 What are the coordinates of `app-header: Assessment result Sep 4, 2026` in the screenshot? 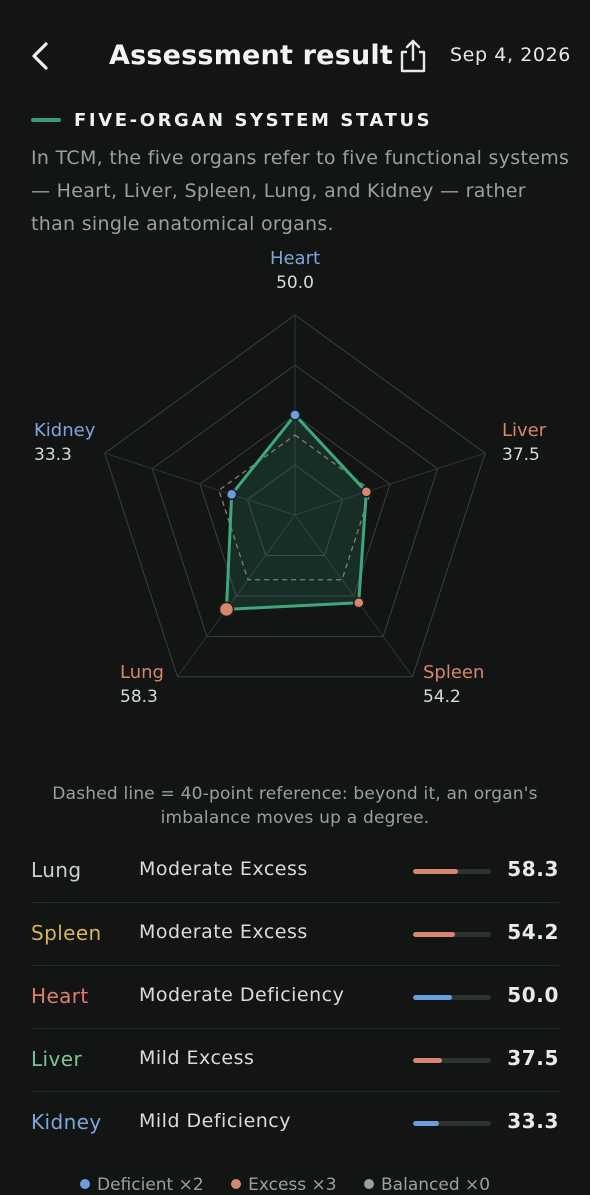 It's located at (295, 56).